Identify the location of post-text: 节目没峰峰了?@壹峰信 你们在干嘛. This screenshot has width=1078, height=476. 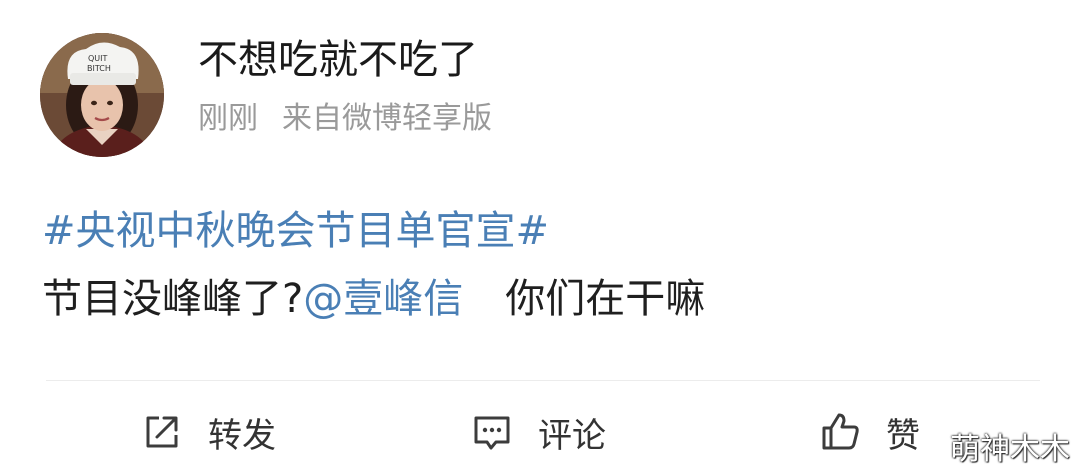
(373, 299).